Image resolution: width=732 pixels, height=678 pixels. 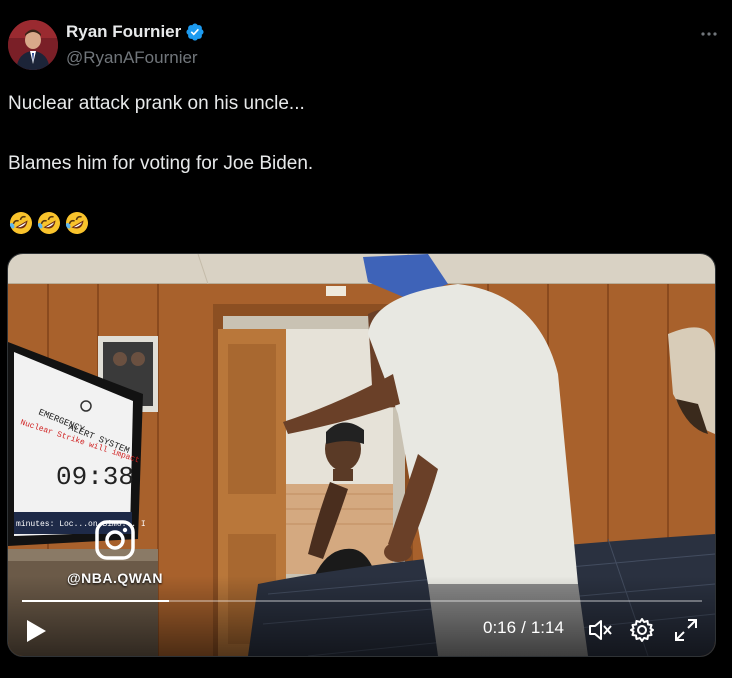 I want to click on emoji-row, so click(x=358, y=223).